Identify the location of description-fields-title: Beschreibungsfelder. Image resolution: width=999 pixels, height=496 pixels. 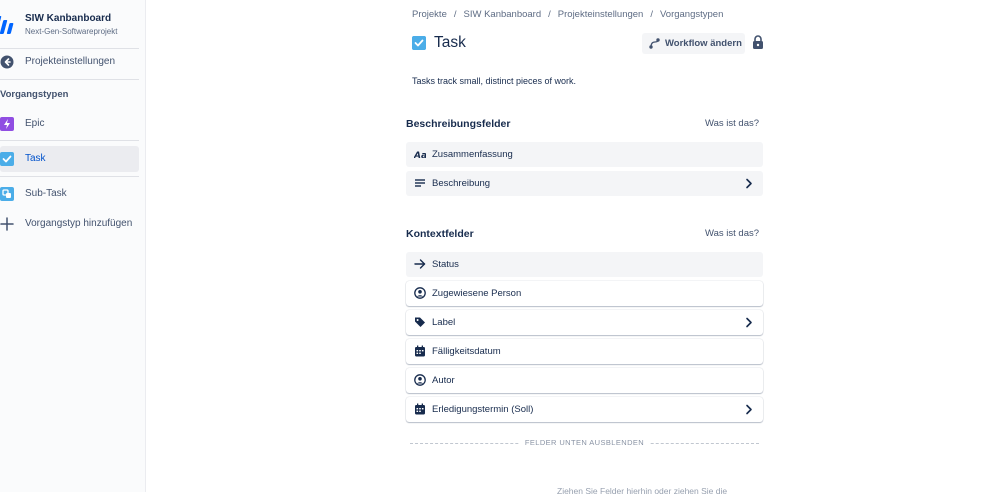
(458, 124).